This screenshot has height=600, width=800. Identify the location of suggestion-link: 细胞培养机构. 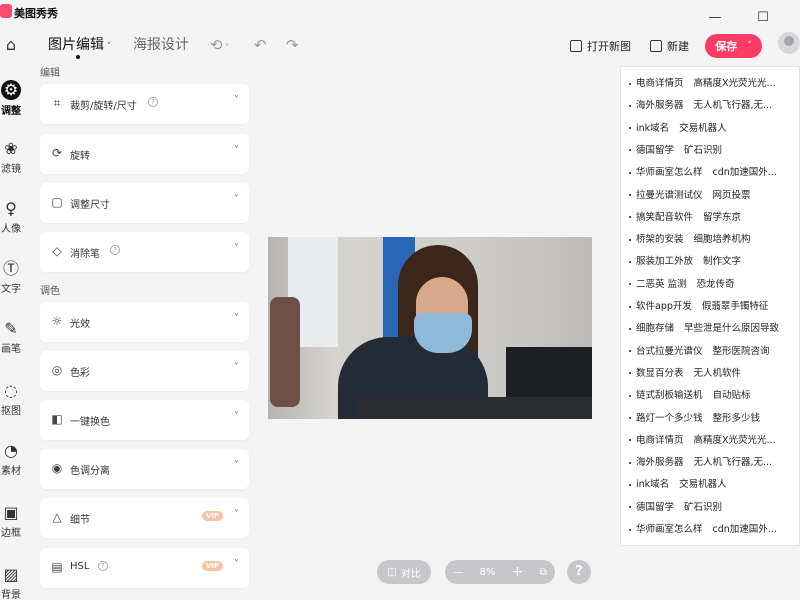
(722, 239).